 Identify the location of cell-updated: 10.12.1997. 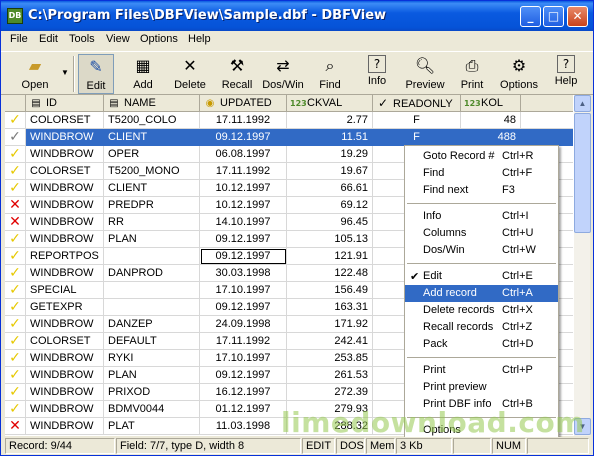
(243, 188).